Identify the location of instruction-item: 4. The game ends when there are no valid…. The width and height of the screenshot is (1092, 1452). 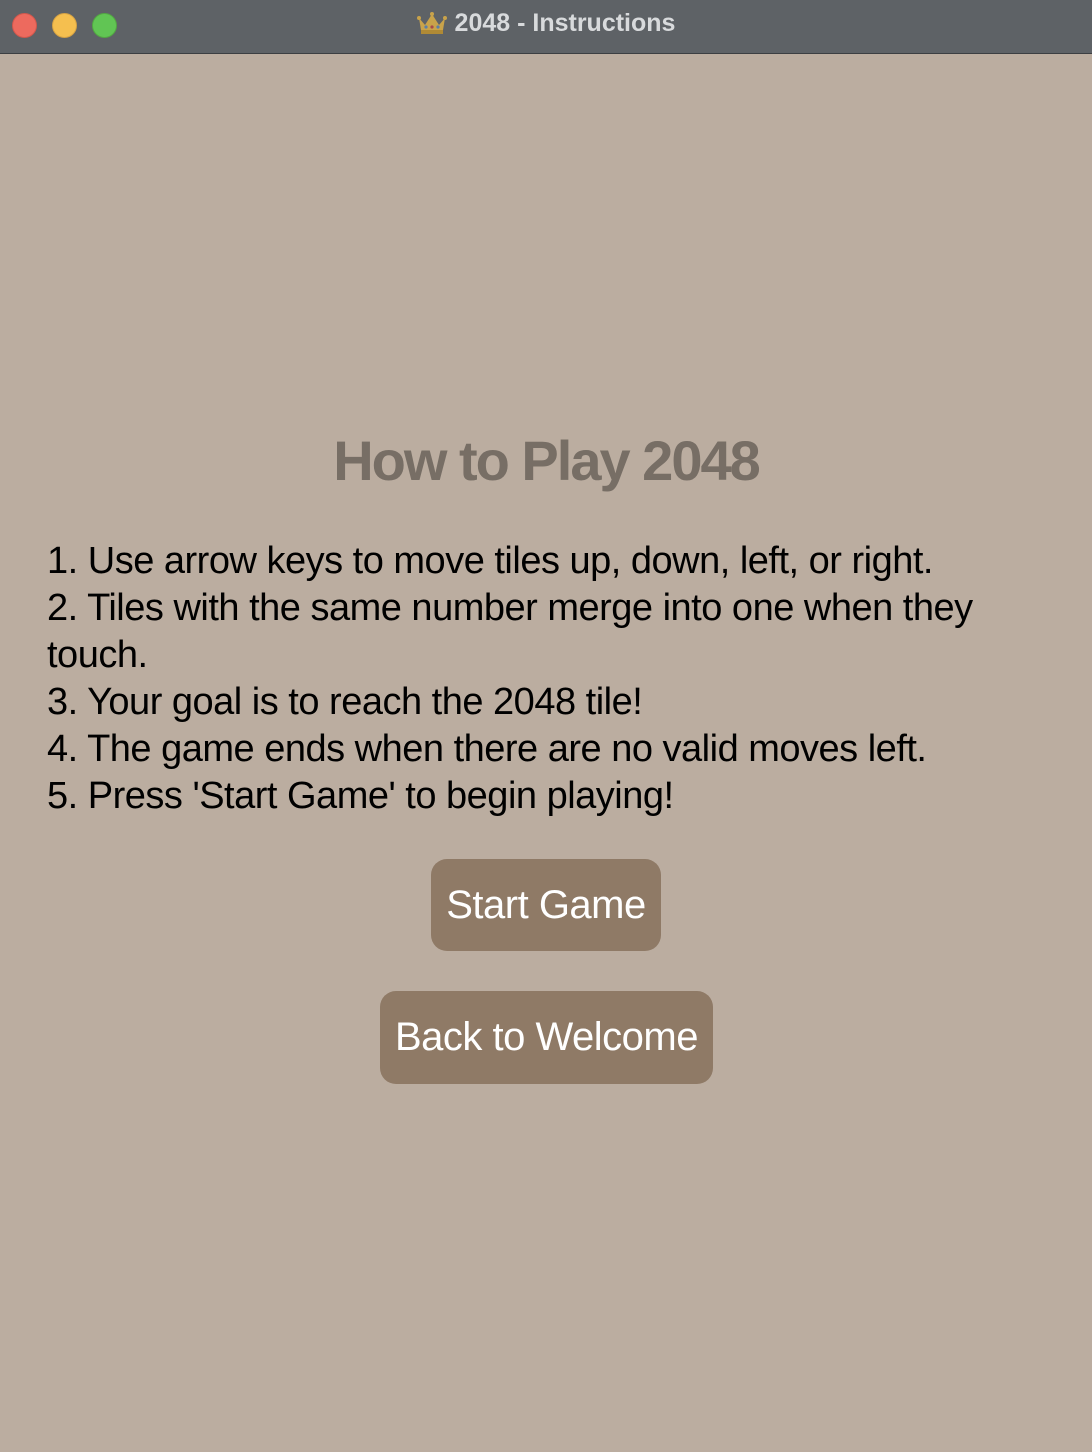
(487, 749).